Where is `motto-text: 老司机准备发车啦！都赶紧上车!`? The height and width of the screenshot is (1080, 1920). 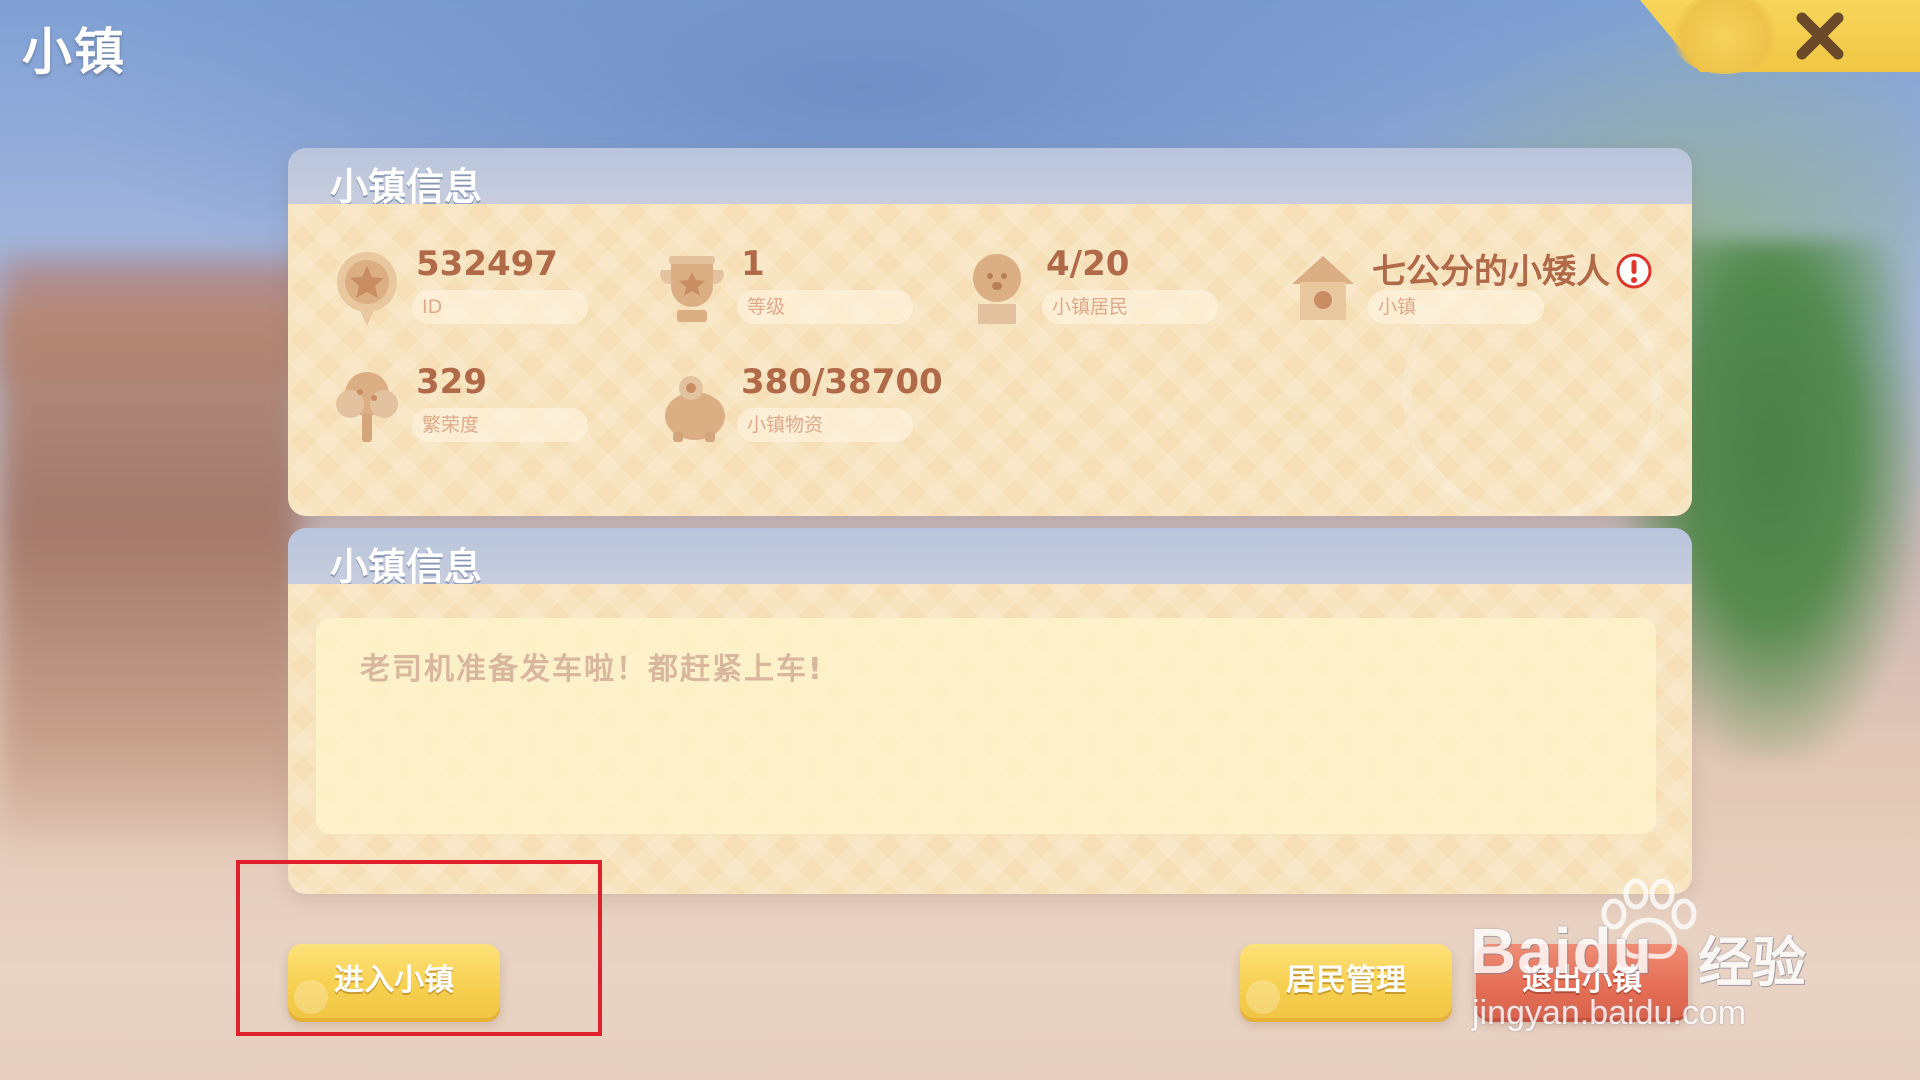 motto-text: 老司机准备发车啦！都赶紧上车! is located at coordinates (592, 669).